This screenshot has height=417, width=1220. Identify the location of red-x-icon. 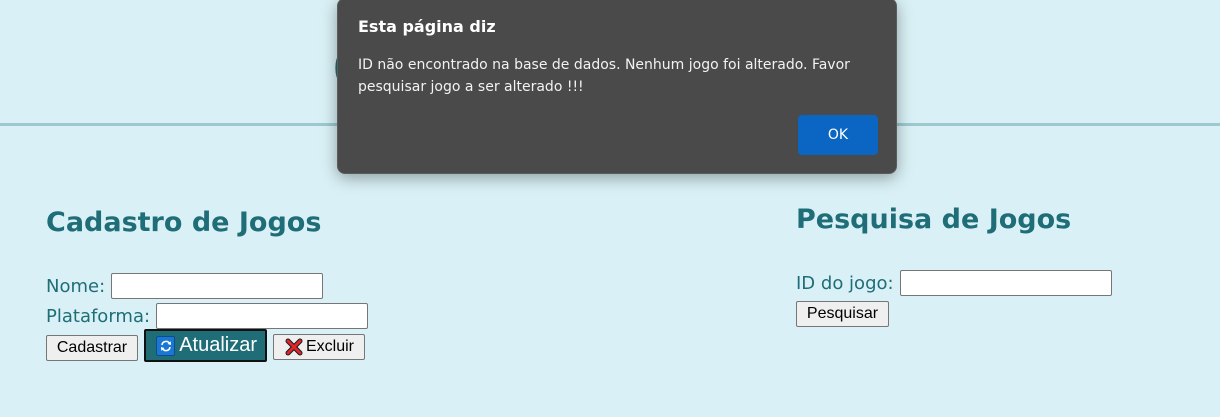
(294, 347).